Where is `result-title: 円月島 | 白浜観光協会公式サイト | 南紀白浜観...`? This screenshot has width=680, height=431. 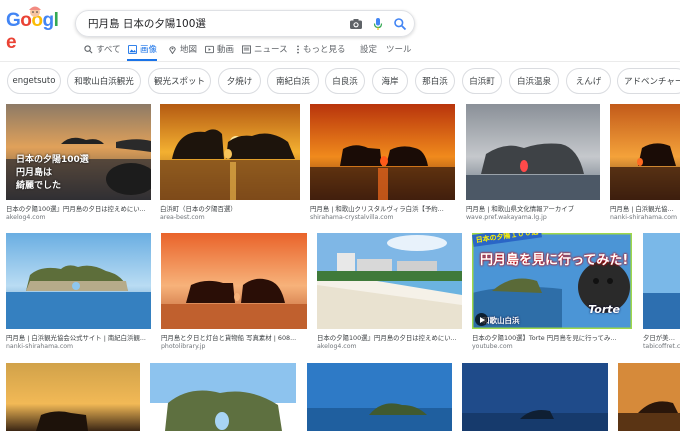 result-title: 円月島 | 白浜観光協会公式サイト | 南紀白浜観... is located at coordinates (78, 338).